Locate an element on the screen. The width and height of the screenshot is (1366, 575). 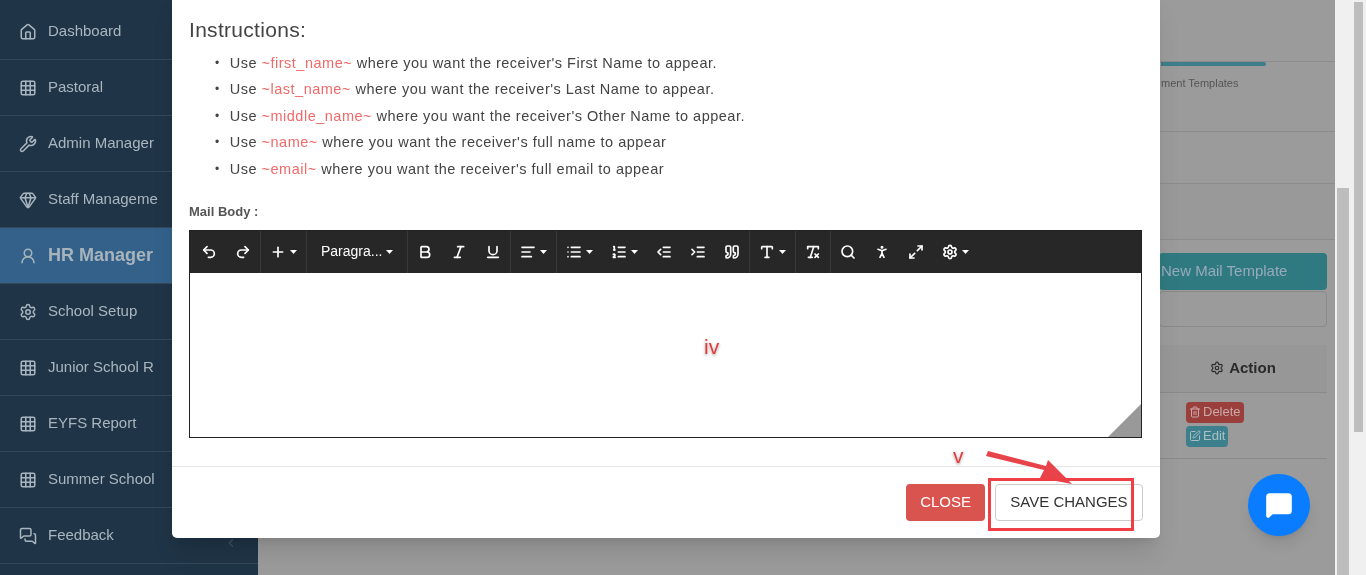
column-header: Action is located at coordinates (1252, 367).